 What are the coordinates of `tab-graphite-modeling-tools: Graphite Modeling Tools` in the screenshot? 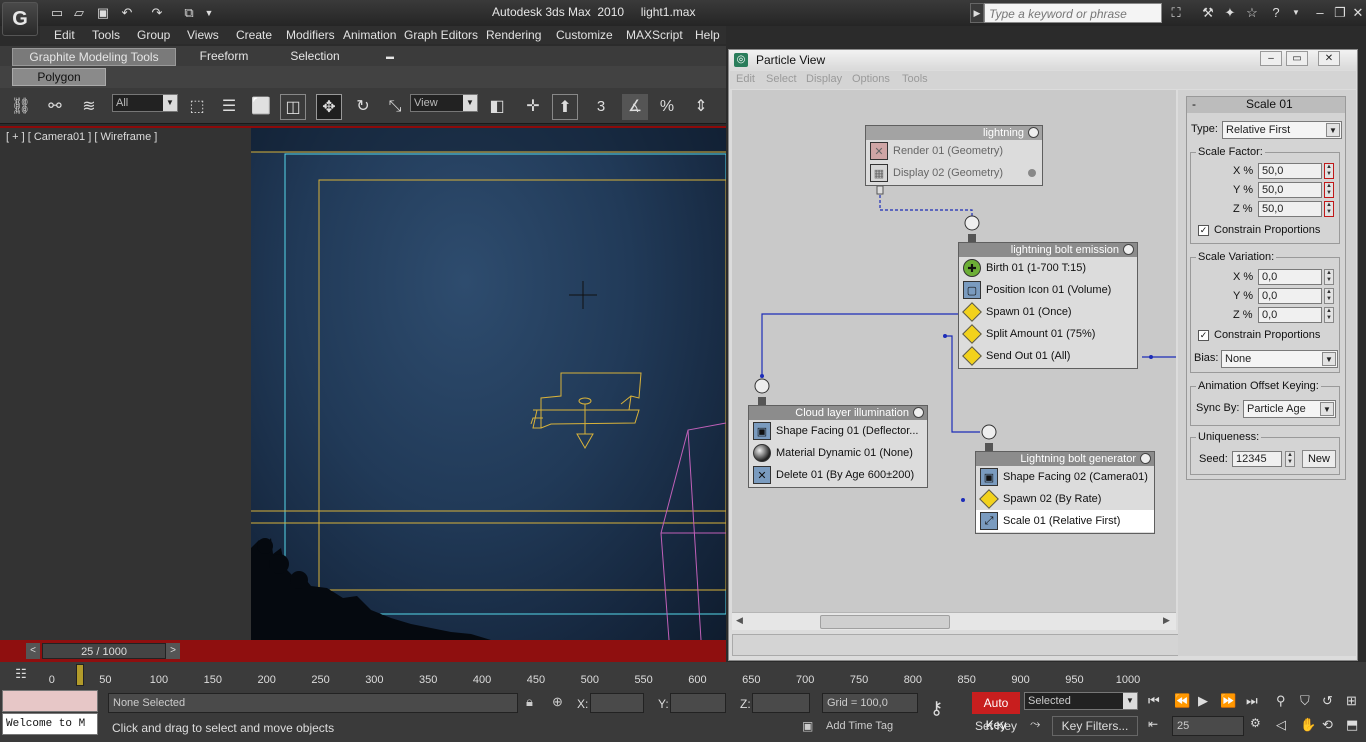 It's located at (94, 57).